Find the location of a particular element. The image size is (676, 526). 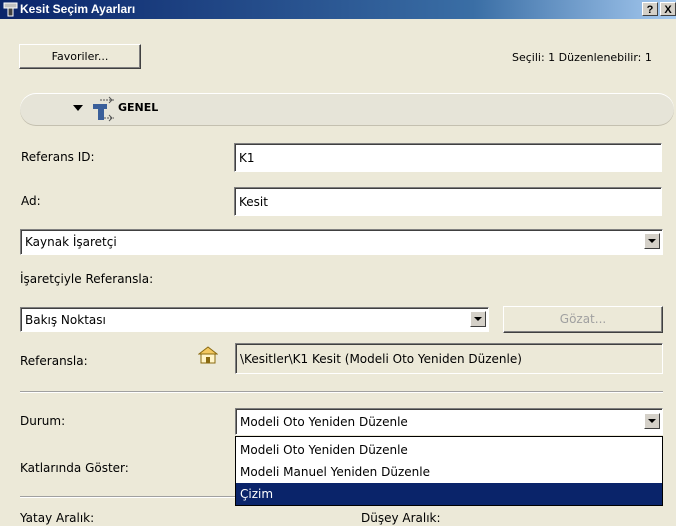

close-button: X is located at coordinates (668, 9).